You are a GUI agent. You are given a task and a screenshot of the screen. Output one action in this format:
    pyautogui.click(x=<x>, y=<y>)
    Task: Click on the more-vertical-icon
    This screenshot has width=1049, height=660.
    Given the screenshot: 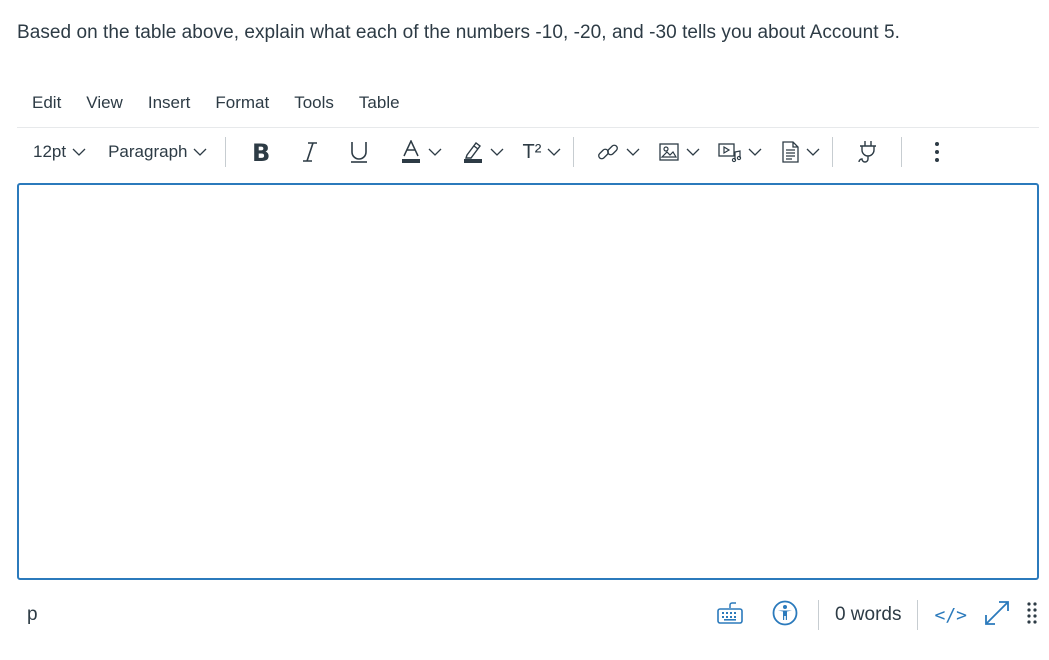 What is the action you would take?
    pyautogui.click(x=937, y=152)
    